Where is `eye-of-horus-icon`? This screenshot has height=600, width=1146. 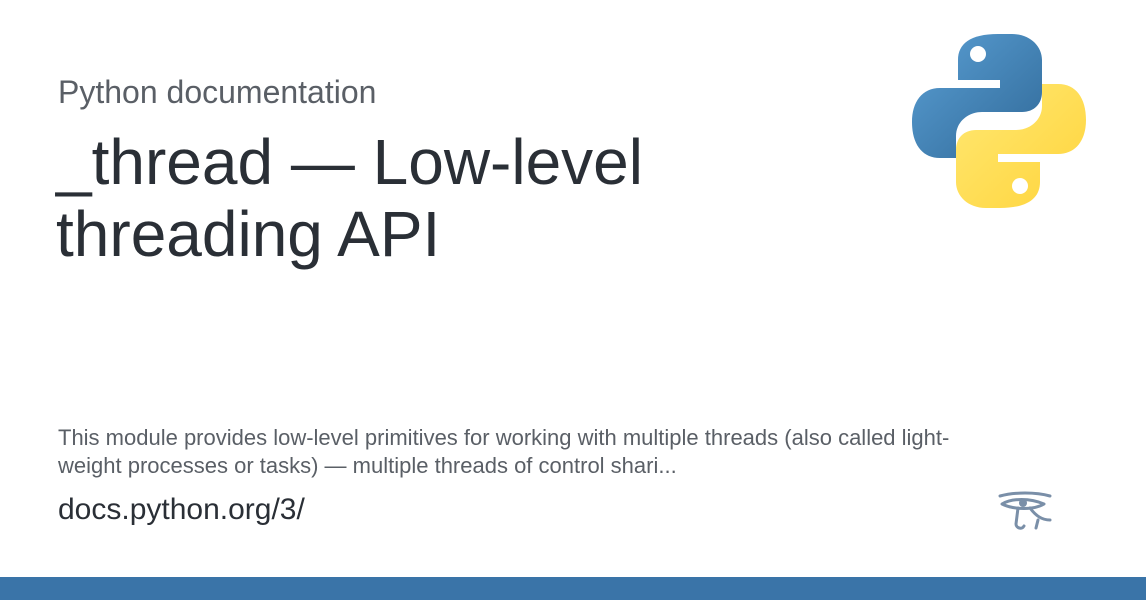 eye-of-horus-icon is located at coordinates (1025, 510).